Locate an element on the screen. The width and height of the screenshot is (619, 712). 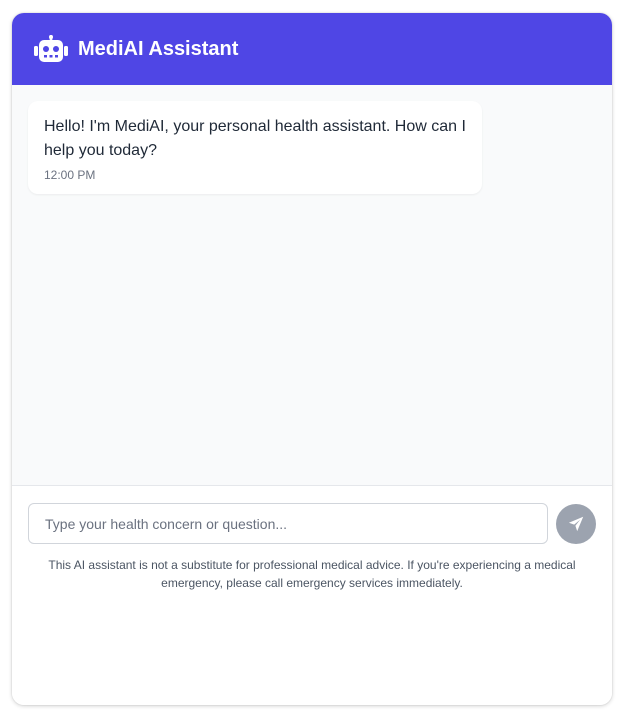
send-button is located at coordinates (576, 524).